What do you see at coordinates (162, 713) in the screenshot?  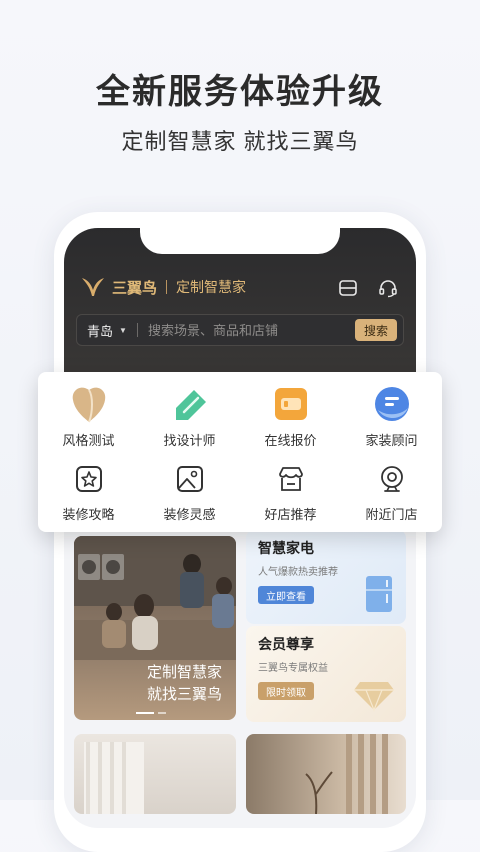 I see `banner-dot` at bounding box center [162, 713].